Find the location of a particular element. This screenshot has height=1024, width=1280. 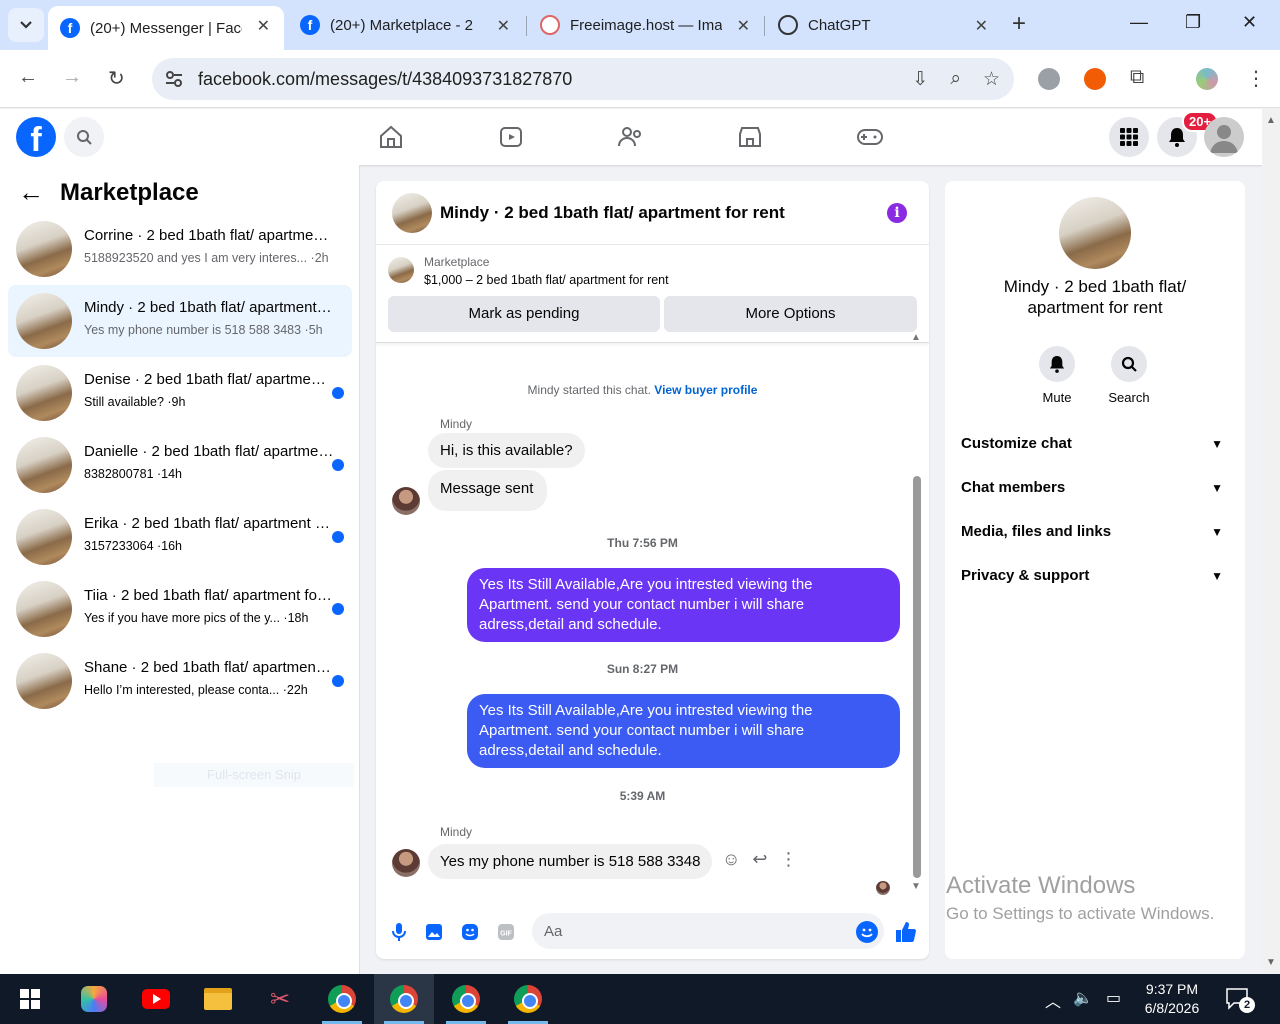

more-options-button: More Options is located at coordinates (790, 314).